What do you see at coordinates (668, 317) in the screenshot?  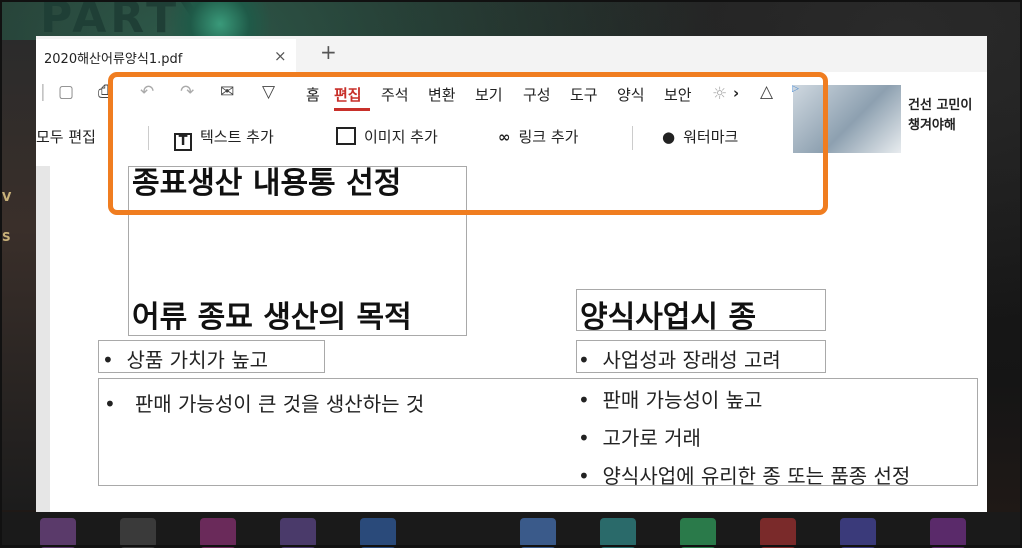 I see `page-heading-right: 양식사업시 종` at bounding box center [668, 317].